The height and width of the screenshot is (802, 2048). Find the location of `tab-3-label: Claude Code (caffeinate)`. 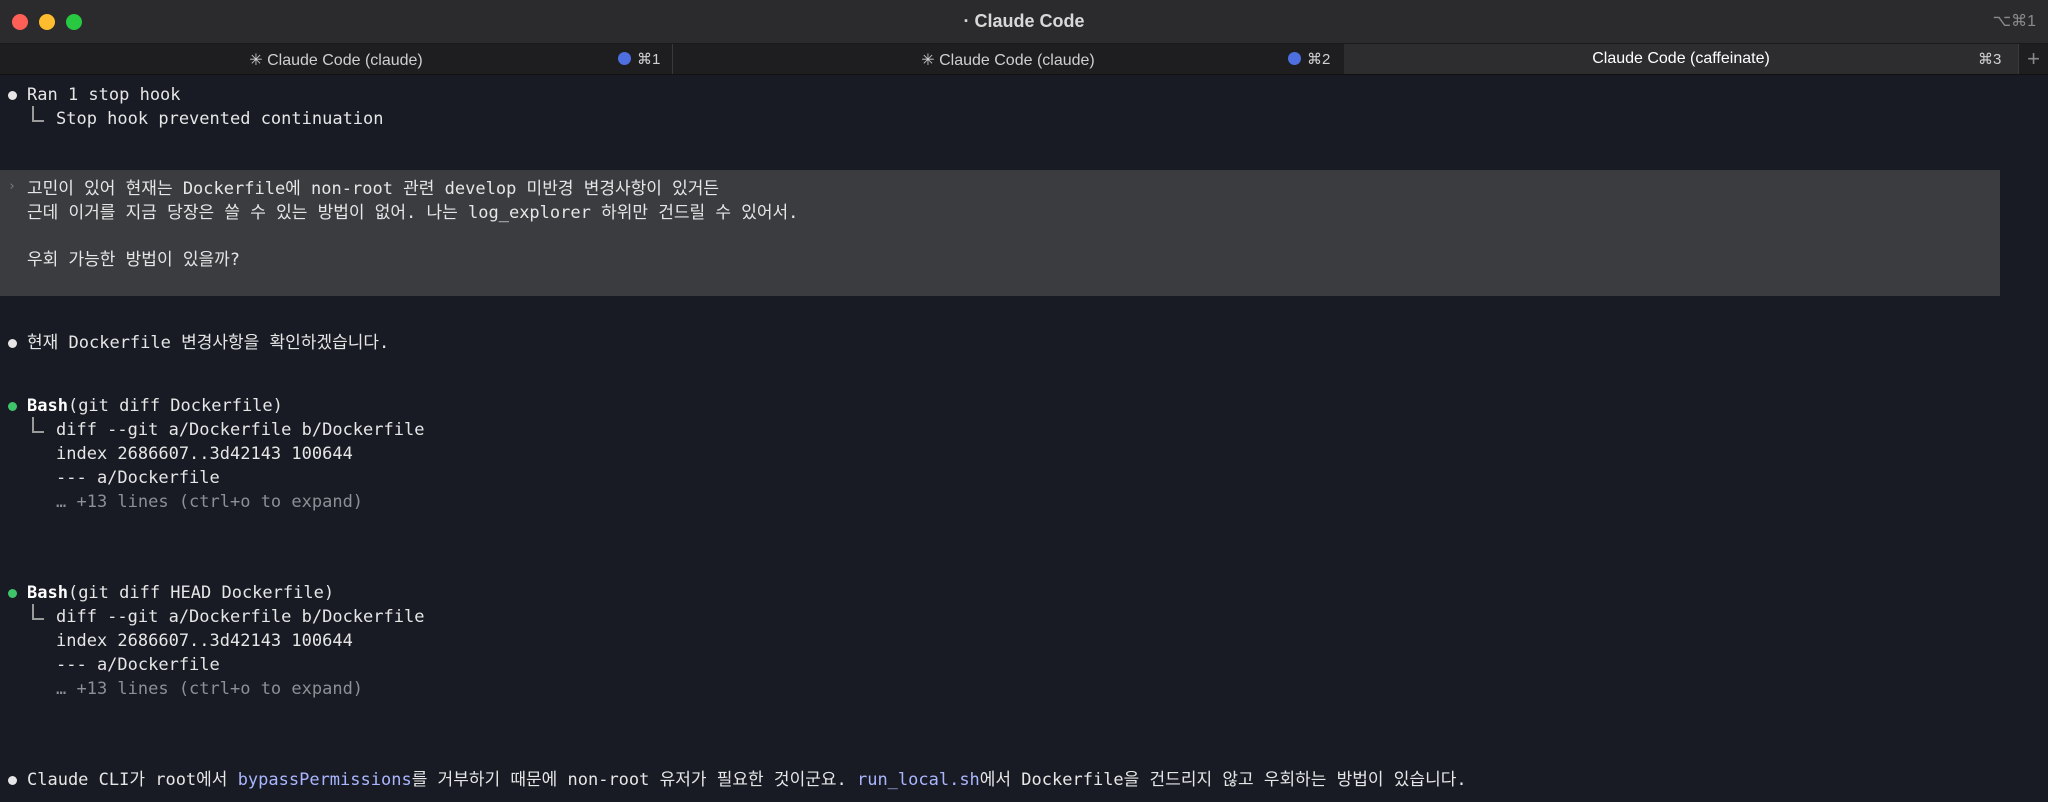

tab-3-label: Claude Code (caffeinate) is located at coordinates (1681, 58).